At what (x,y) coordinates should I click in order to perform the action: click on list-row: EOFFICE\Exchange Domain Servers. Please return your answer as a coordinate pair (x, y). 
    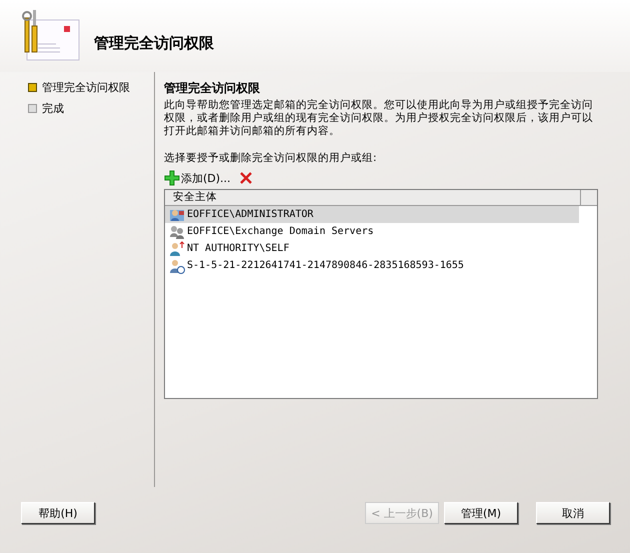
    Looking at the image, I should click on (372, 231).